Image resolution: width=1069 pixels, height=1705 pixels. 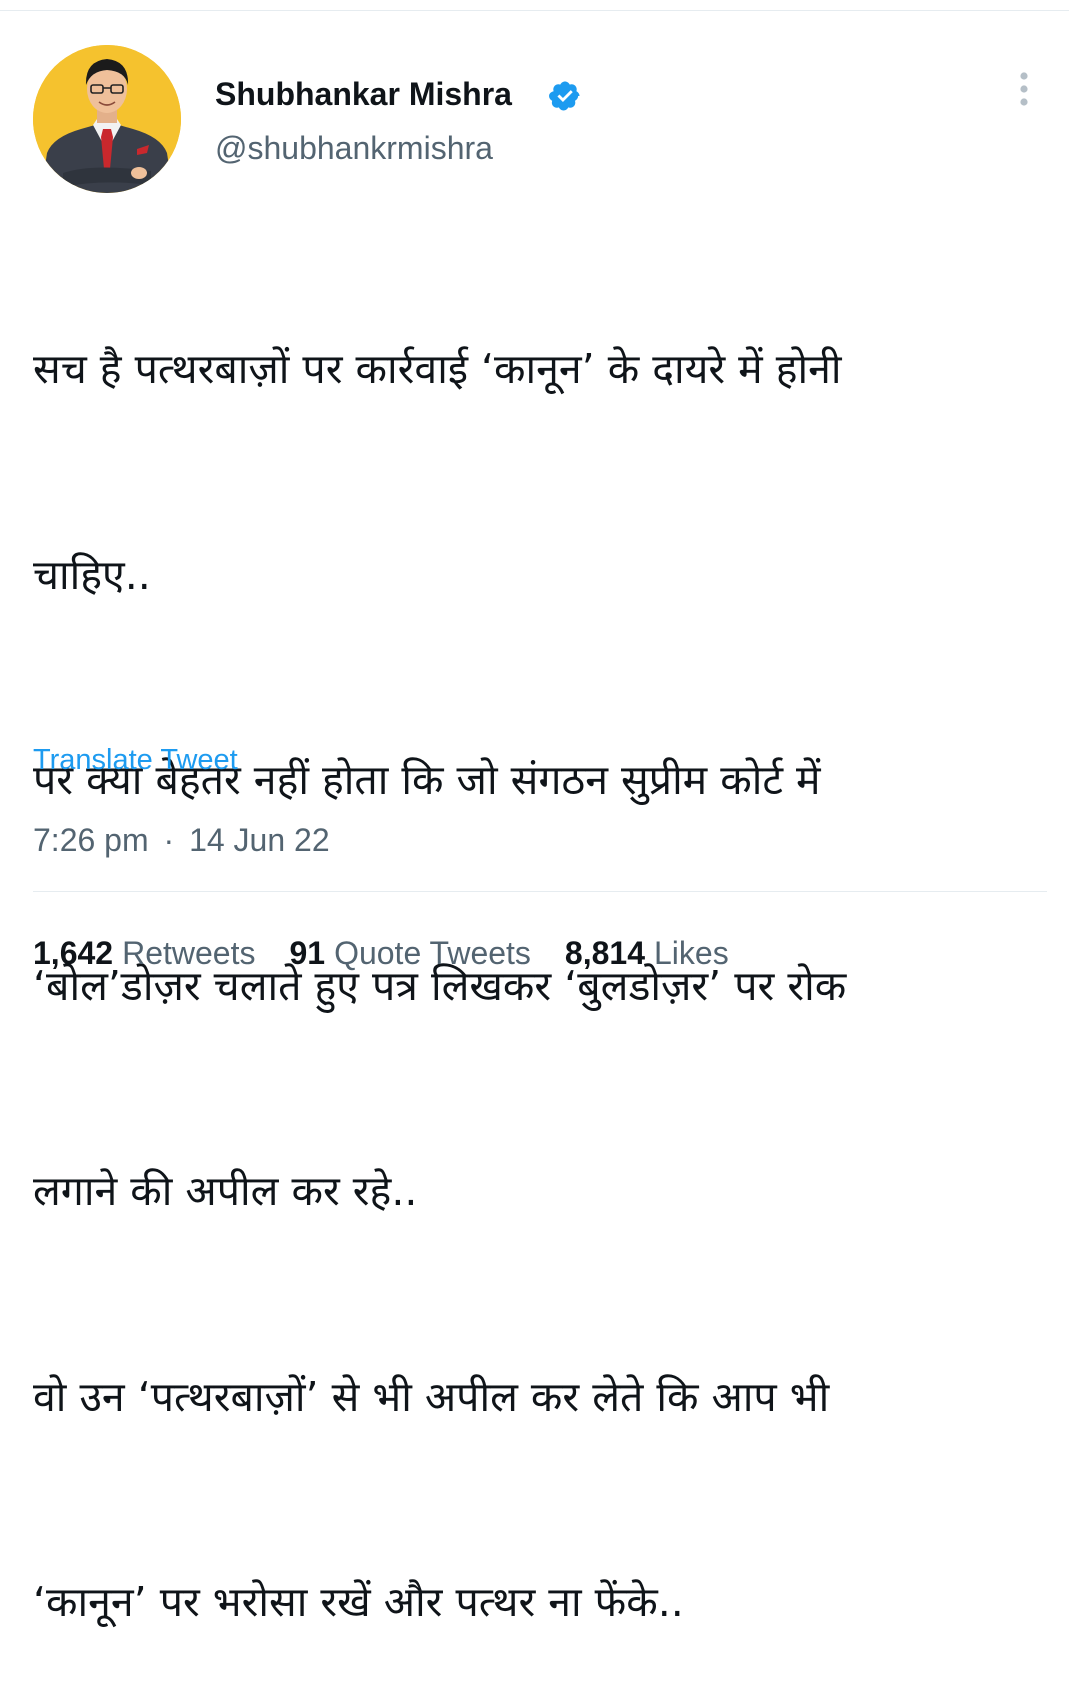 What do you see at coordinates (92, 574) in the screenshot?
I see `tweet-line: चाहिए..` at bounding box center [92, 574].